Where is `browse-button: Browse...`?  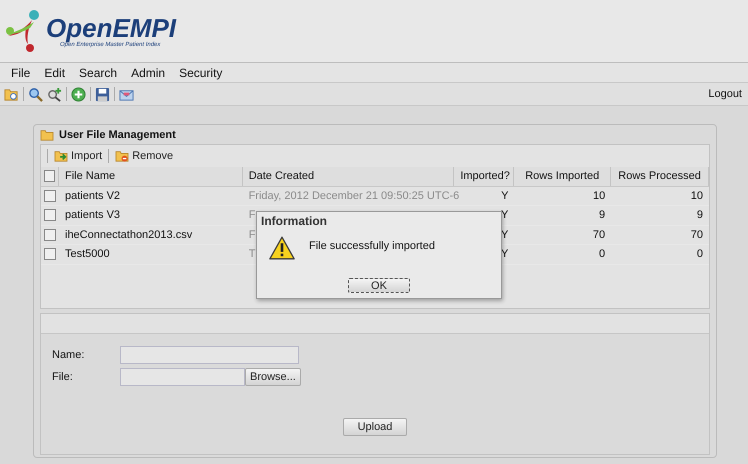
browse-button: Browse... is located at coordinates (273, 377).